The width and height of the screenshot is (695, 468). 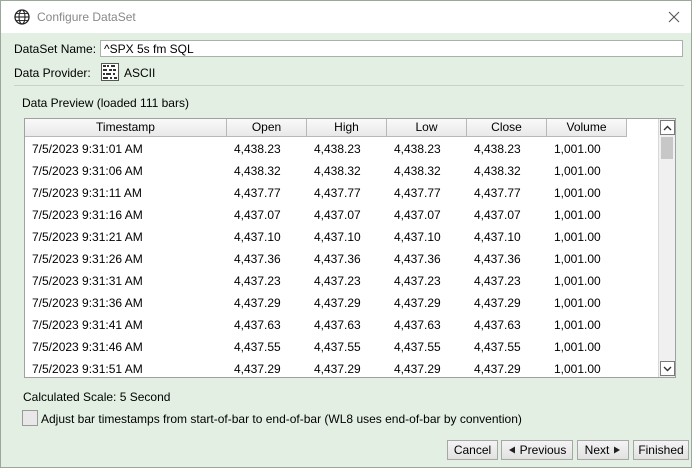 What do you see at coordinates (337, 259) in the screenshot?
I see `cell-high: 4,437.36` at bounding box center [337, 259].